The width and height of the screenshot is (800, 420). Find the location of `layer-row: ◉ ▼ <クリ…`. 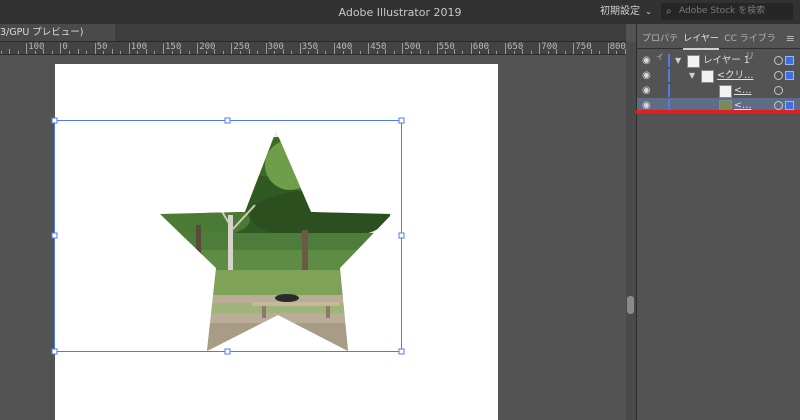

layer-row: ◉ ▼ <クリ… is located at coordinates (718, 75).